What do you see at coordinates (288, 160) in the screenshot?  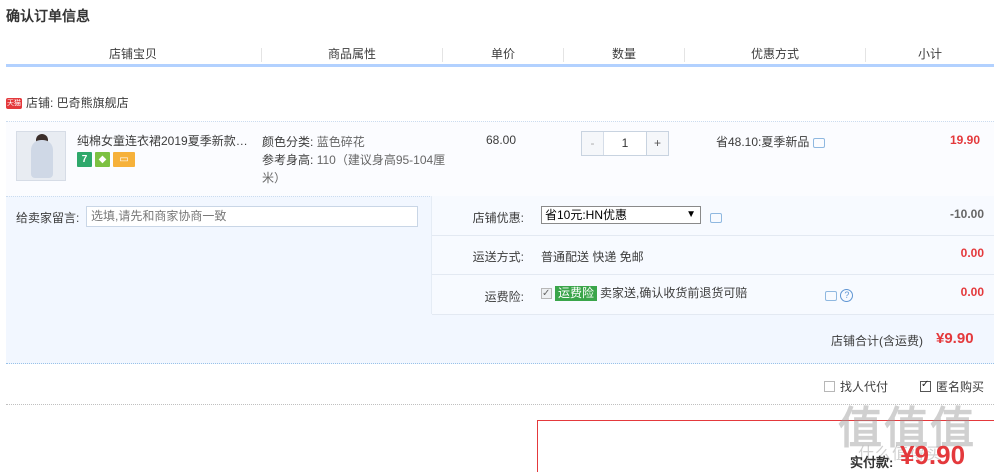 I see `attr-height-label: 参考身高:` at bounding box center [288, 160].